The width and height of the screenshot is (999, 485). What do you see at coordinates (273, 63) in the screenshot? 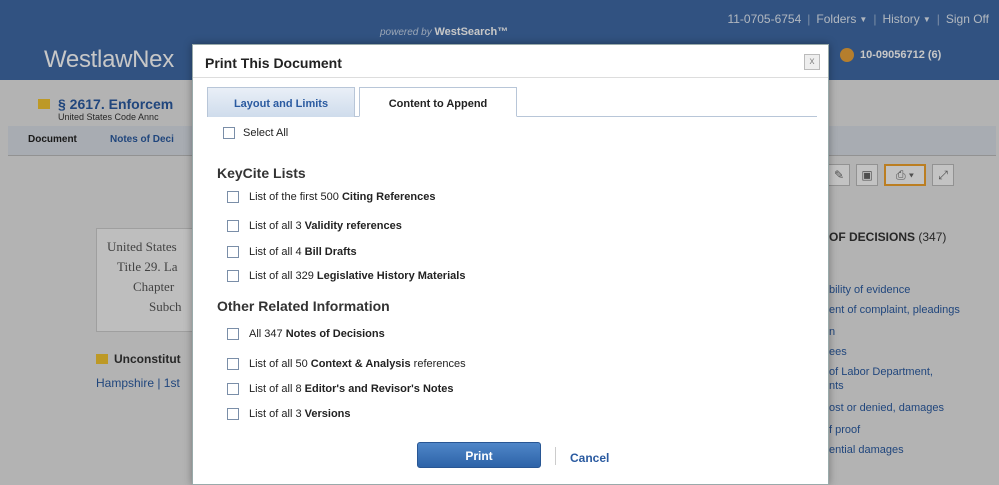
I see `dialog-title: Print This Document` at bounding box center [273, 63].